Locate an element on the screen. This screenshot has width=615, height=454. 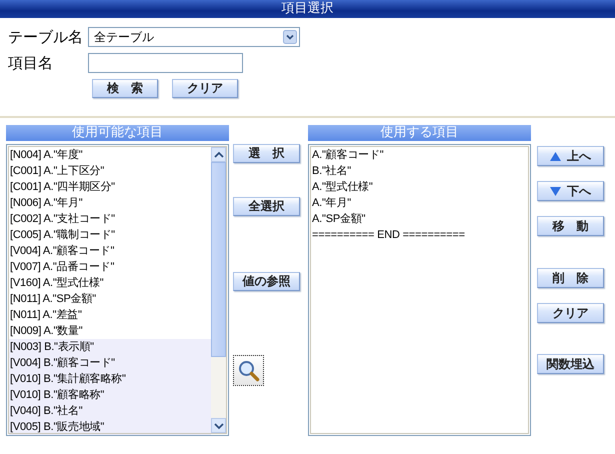
action-button: 移 動 is located at coordinates (570, 226).